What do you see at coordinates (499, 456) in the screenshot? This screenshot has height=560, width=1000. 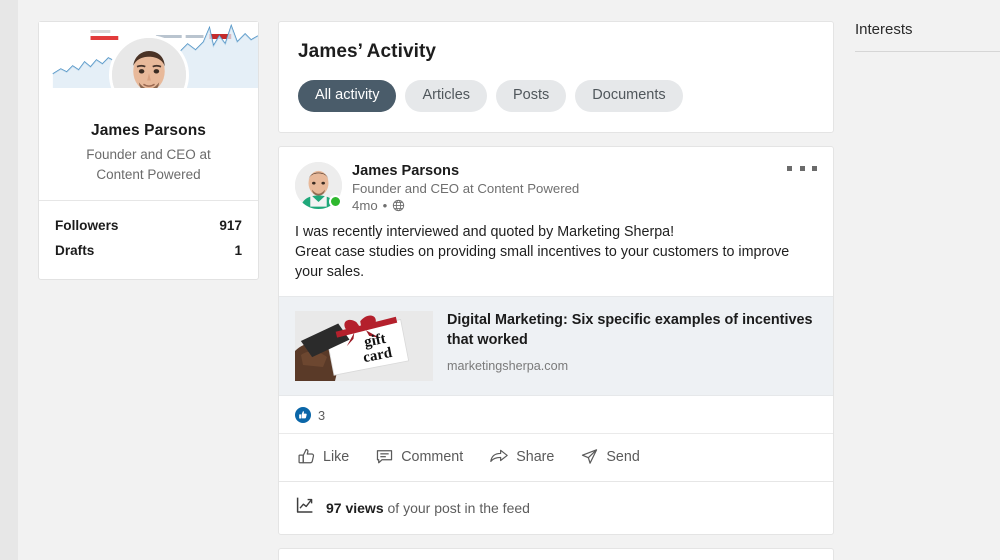 I see `share-arrow-icon` at bounding box center [499, 456].